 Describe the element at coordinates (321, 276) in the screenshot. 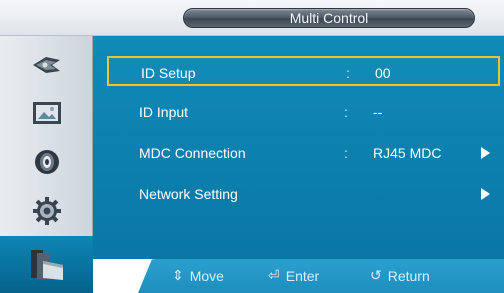

I see `nav-hint-bar: ⇕ Move ⏎ Enter ↺ Return` at that location.